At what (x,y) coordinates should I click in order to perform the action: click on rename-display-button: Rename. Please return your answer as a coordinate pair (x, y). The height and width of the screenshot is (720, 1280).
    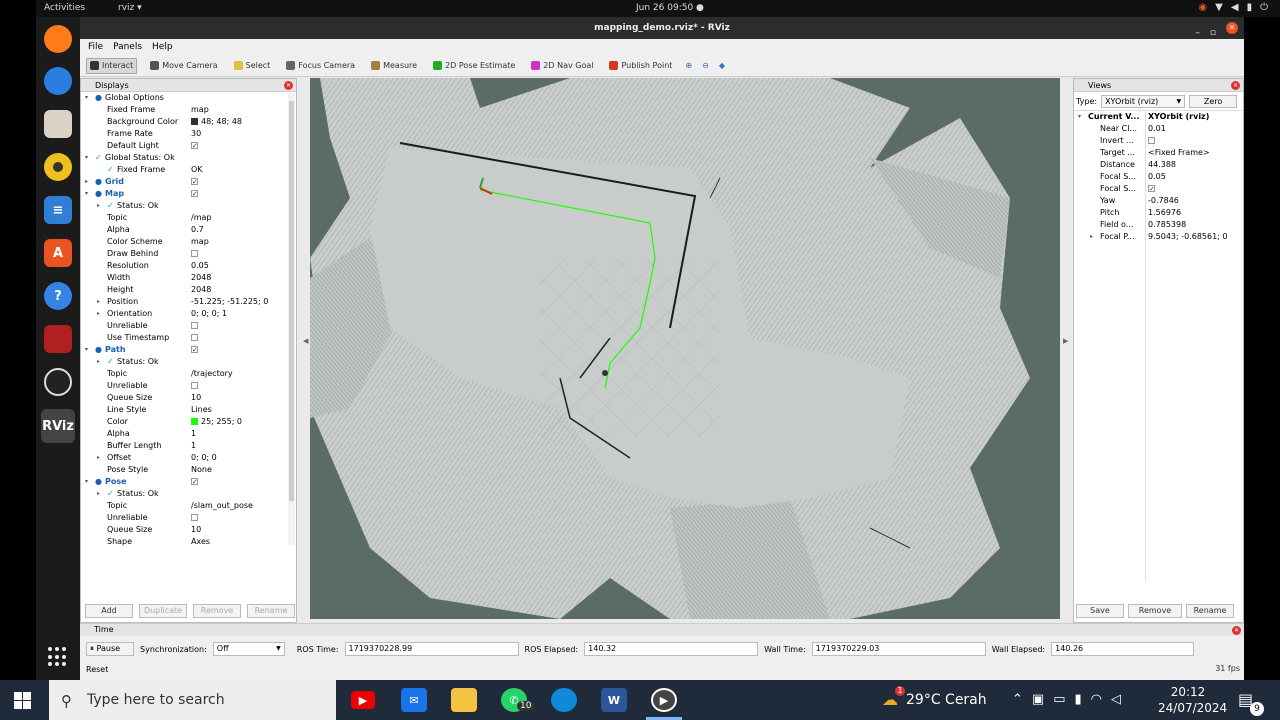
    Looking at the image, I should click on (271, 611).